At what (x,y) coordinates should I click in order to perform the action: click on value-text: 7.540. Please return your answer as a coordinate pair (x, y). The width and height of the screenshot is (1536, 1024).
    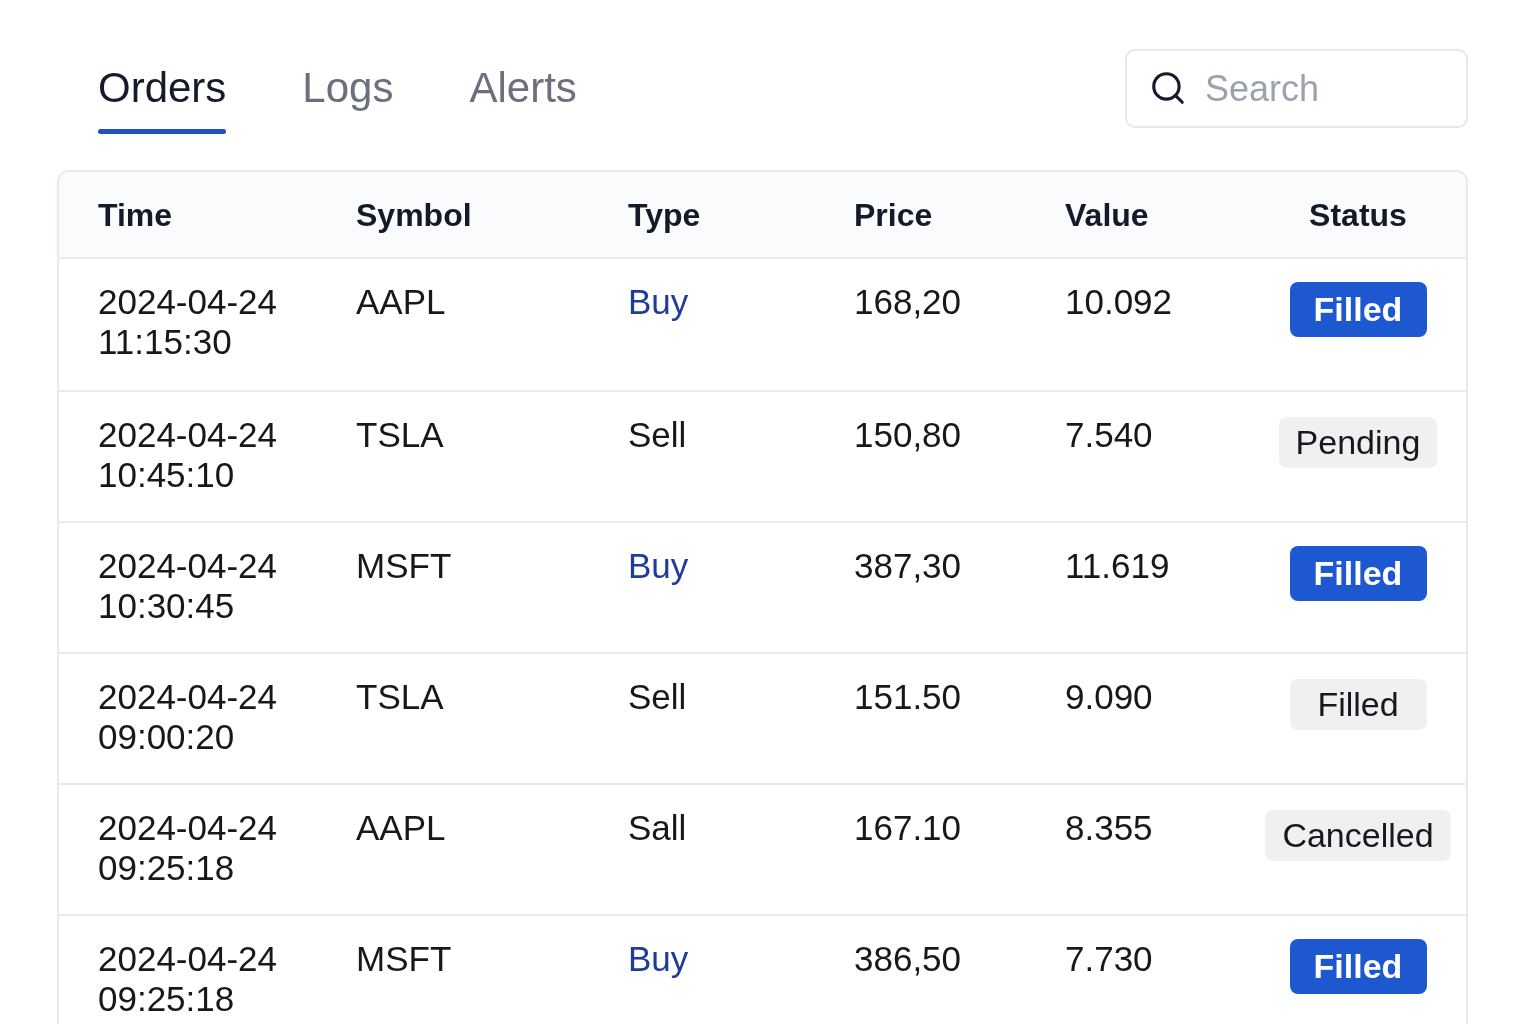
    Looking at the image, I should click on (1109, 434).